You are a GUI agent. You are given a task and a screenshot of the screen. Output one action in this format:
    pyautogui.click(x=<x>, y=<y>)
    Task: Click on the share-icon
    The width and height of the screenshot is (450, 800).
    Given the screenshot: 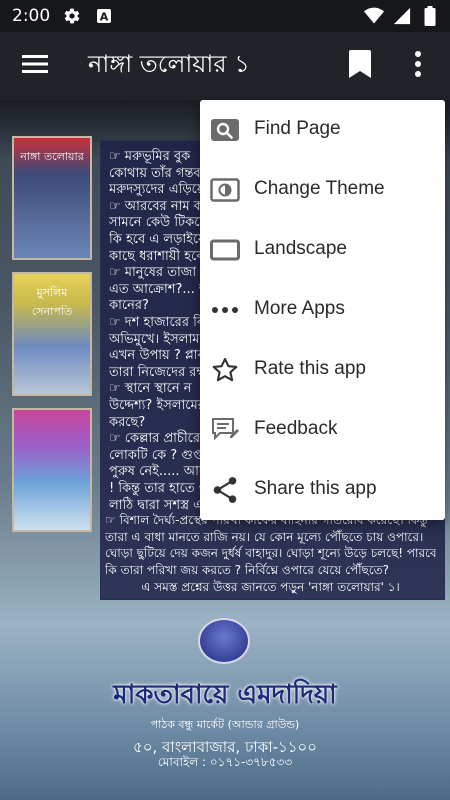 What is the action you would take?
    pyautogui.click(x=225, y=490)
    